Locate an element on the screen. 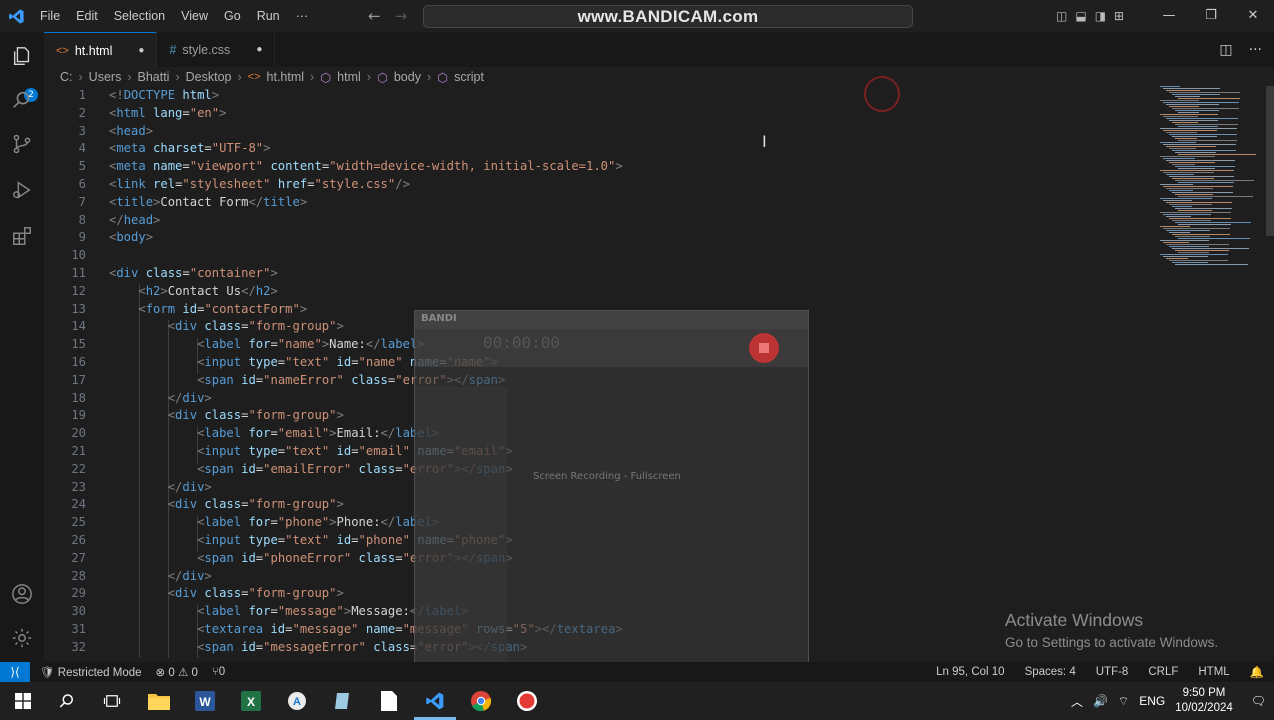  notepad-icon is located at coordinates (389, 701).